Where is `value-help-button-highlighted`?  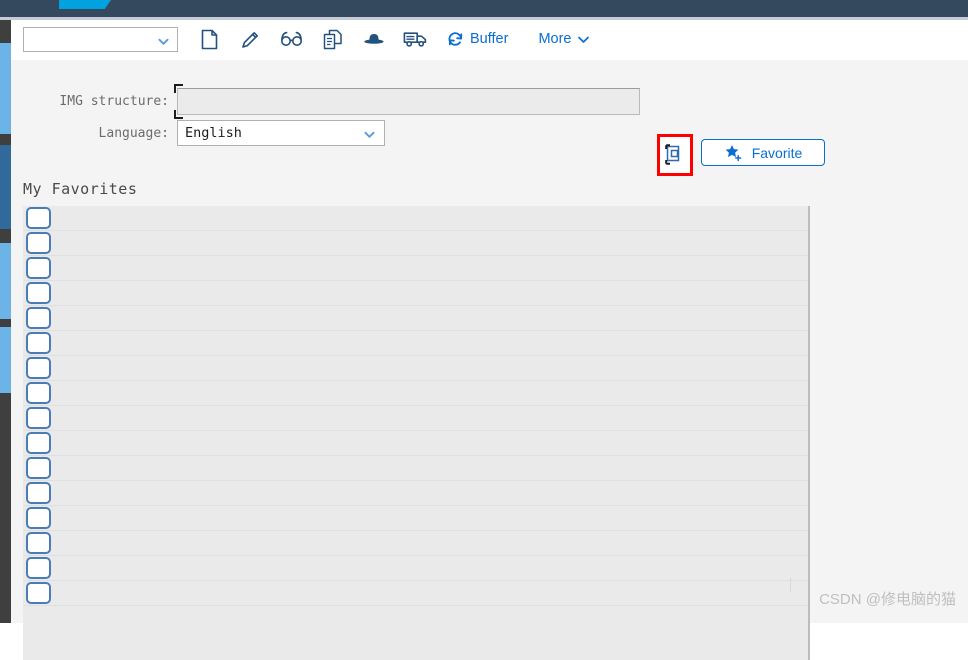 value-help-button-highlighted is located at coordinates (675, 155).